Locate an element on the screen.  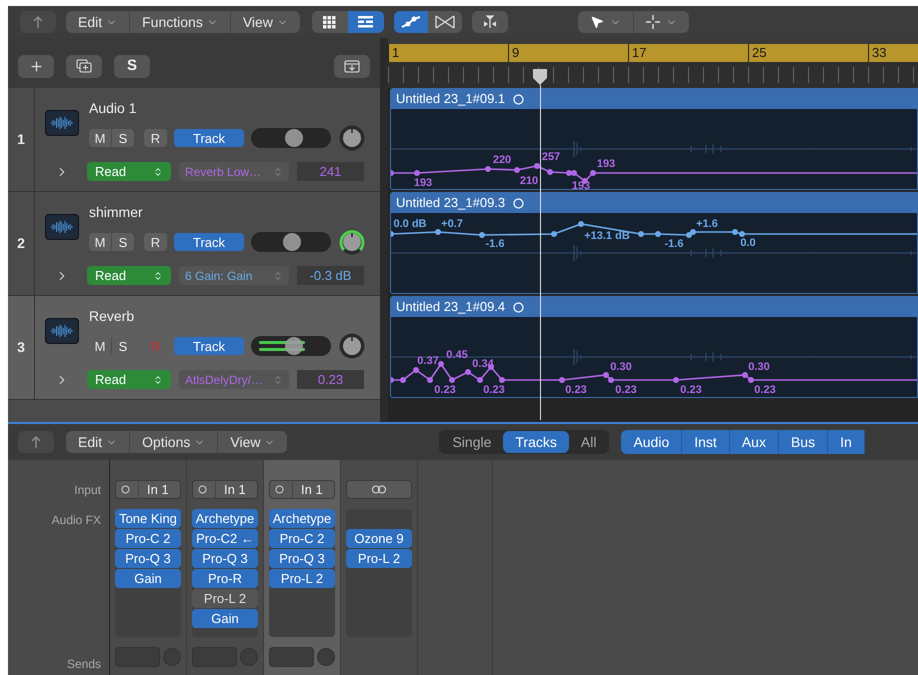
scope-tab: Tracks is located at coordinates (536, 442).